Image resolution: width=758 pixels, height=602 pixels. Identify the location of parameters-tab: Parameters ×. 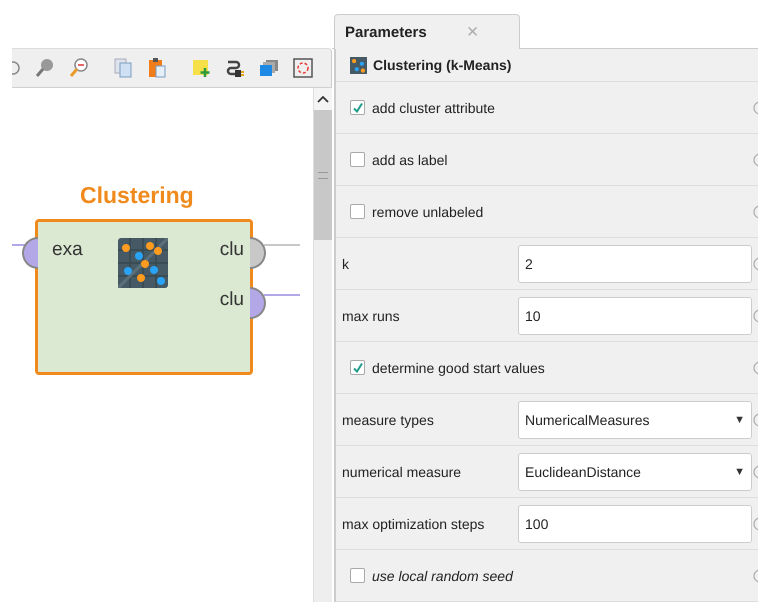
(427, 31).